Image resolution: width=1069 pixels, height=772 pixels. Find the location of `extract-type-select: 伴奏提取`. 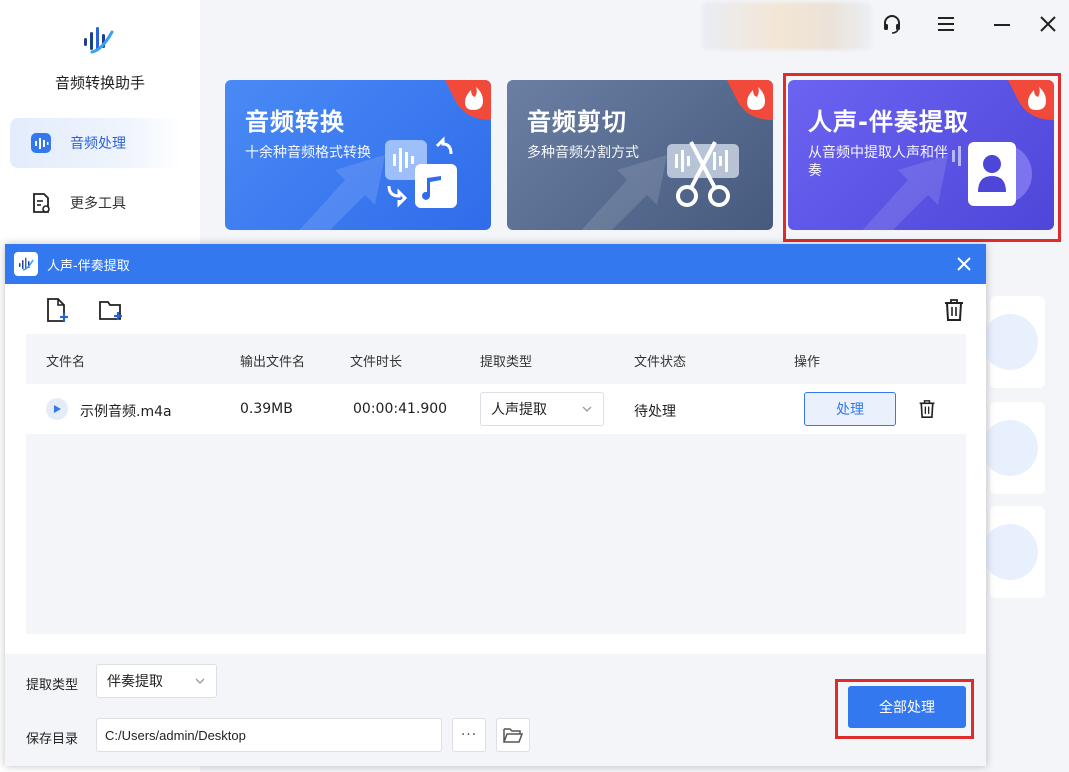

extract-type-select: 伴奏提取 is located at coordinates (156, 681).